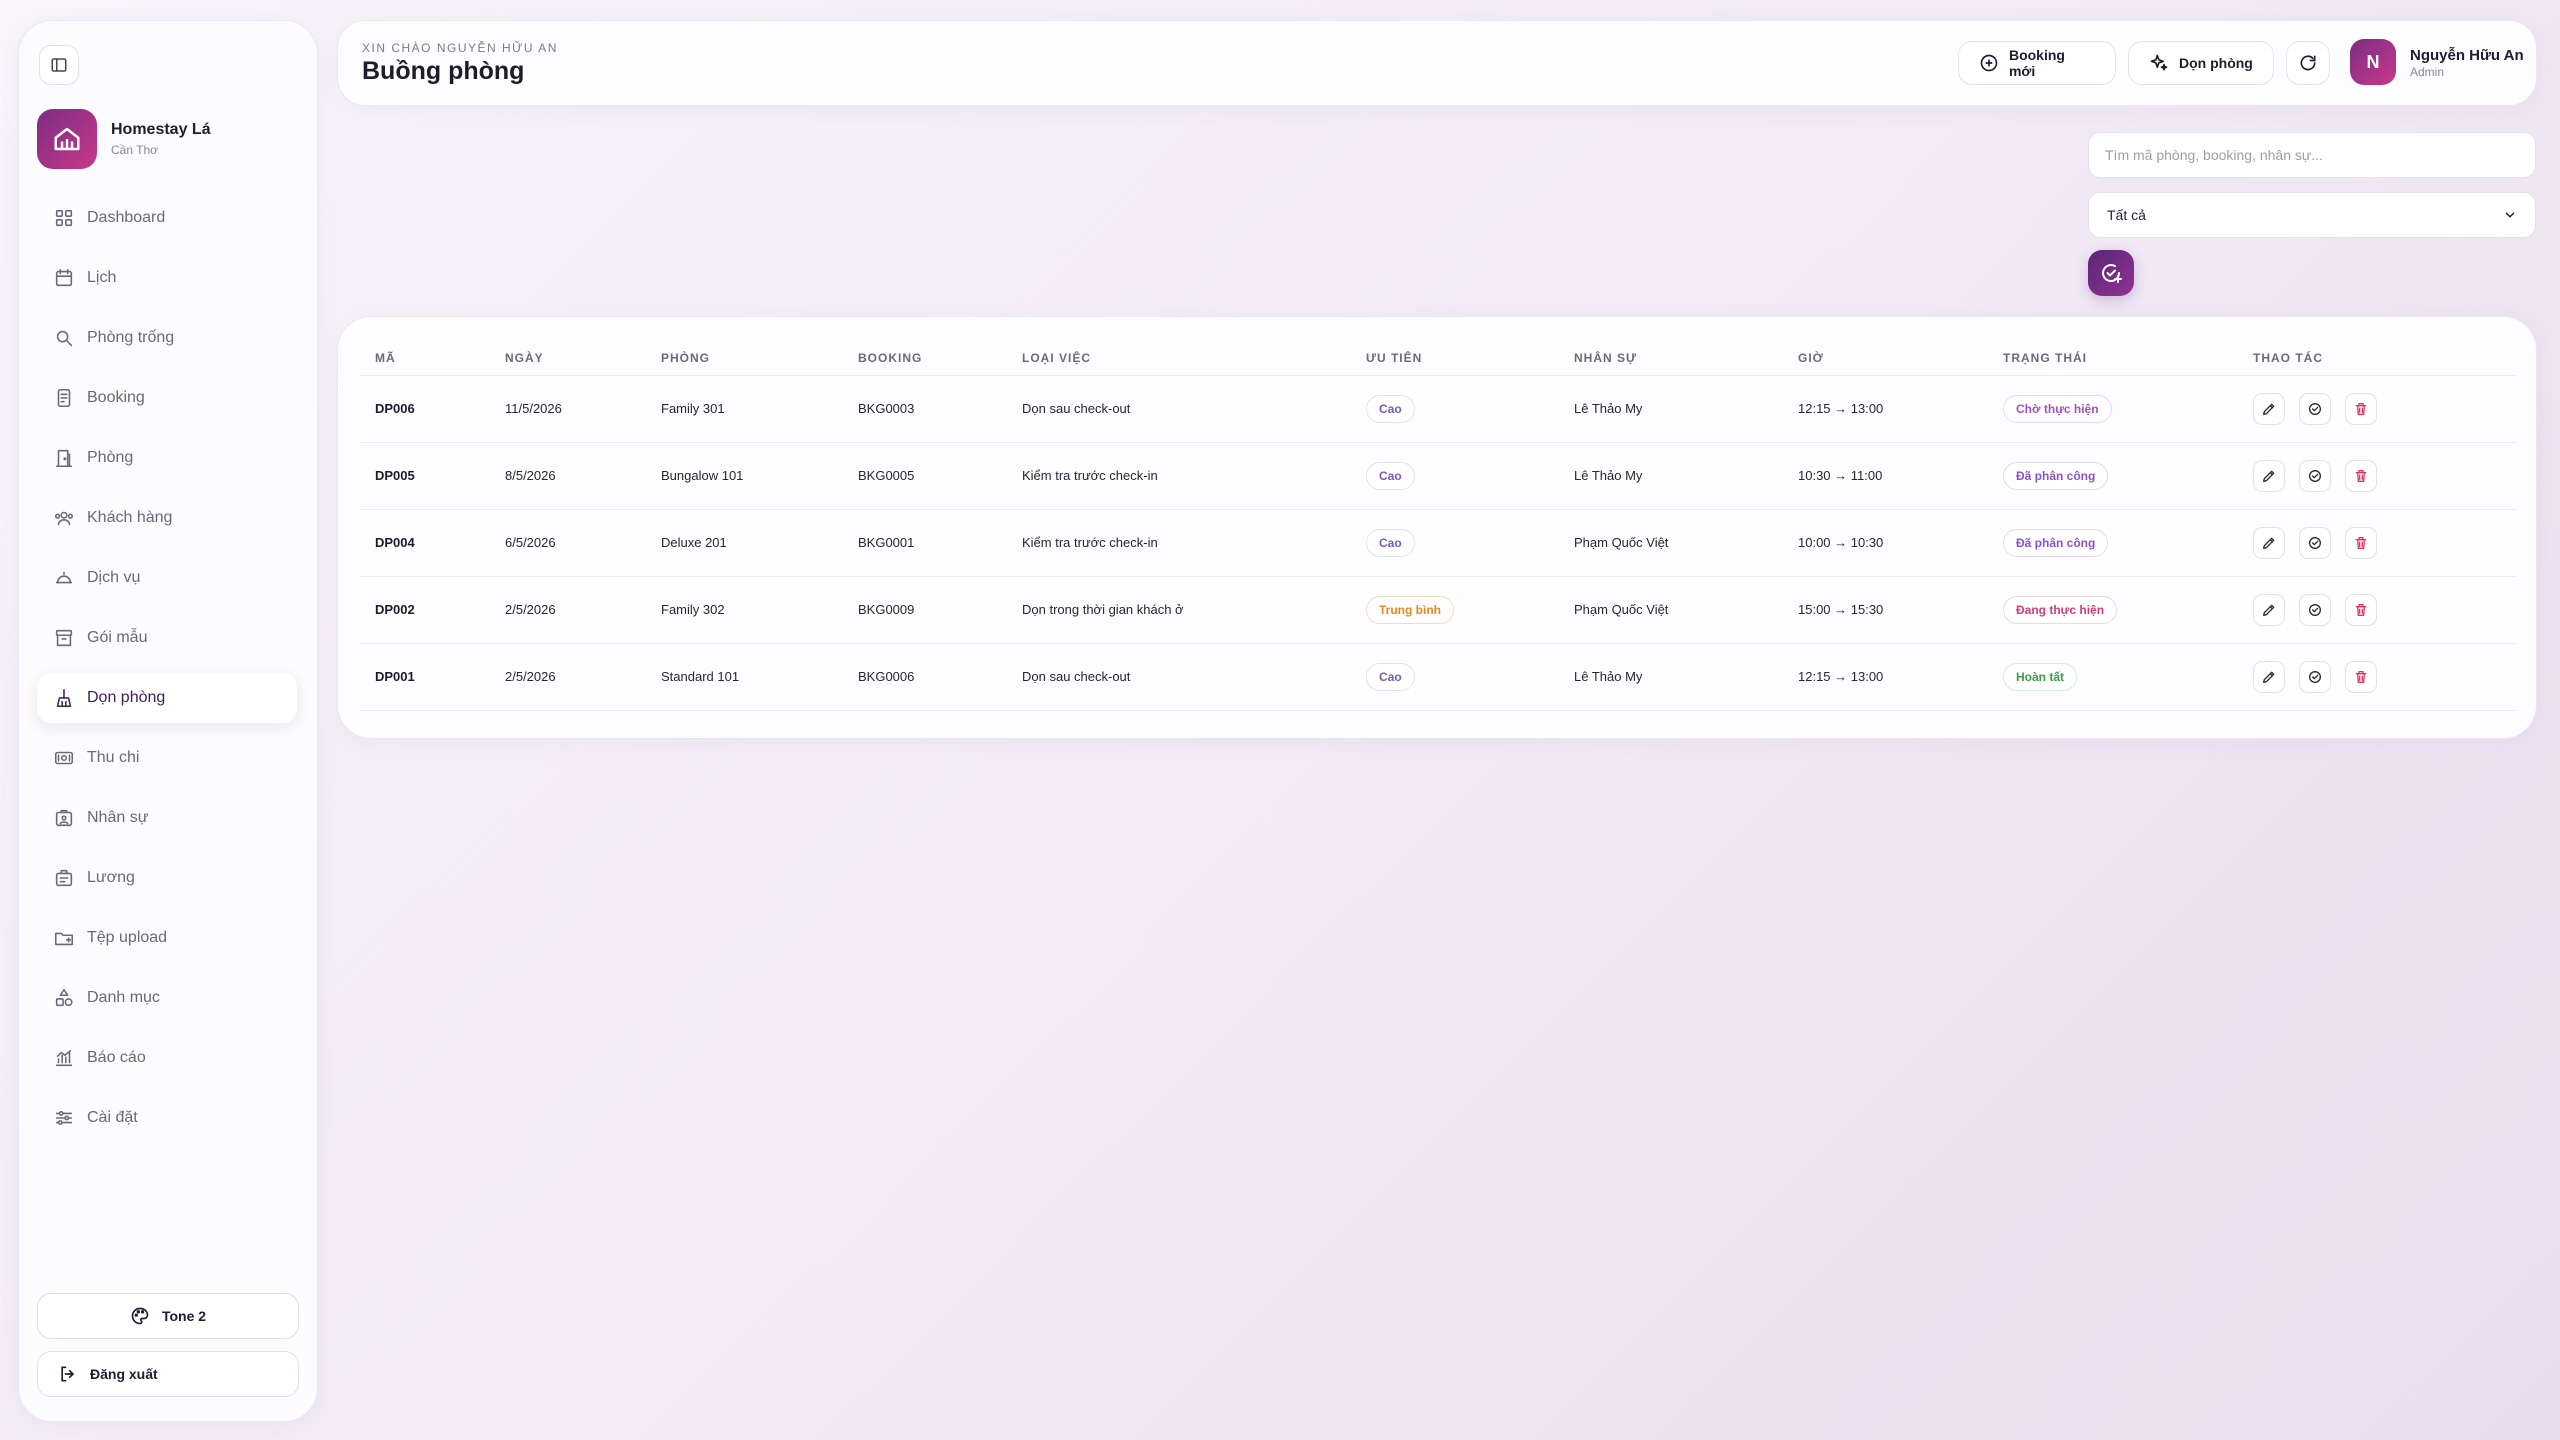 The image size is (2560, 1440). I want to click on cell-code: DP005, so click(425, 476).